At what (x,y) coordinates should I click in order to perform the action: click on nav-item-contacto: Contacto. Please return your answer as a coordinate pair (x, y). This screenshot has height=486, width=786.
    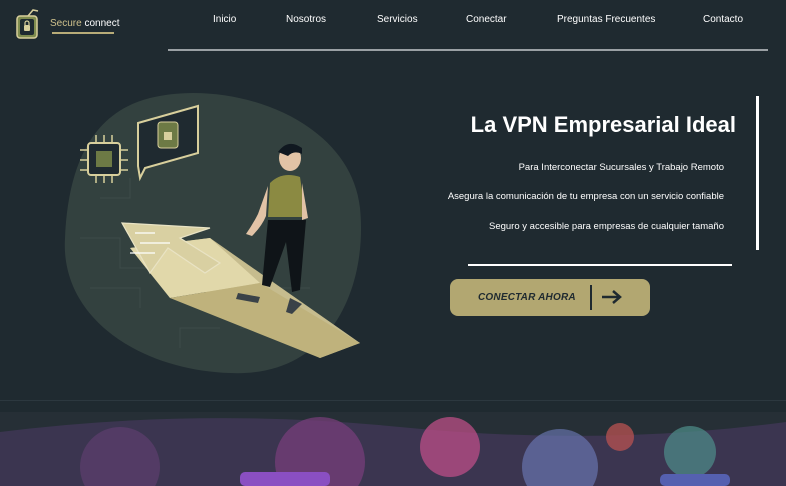
    Looking at the image, I should click on (723, 19).